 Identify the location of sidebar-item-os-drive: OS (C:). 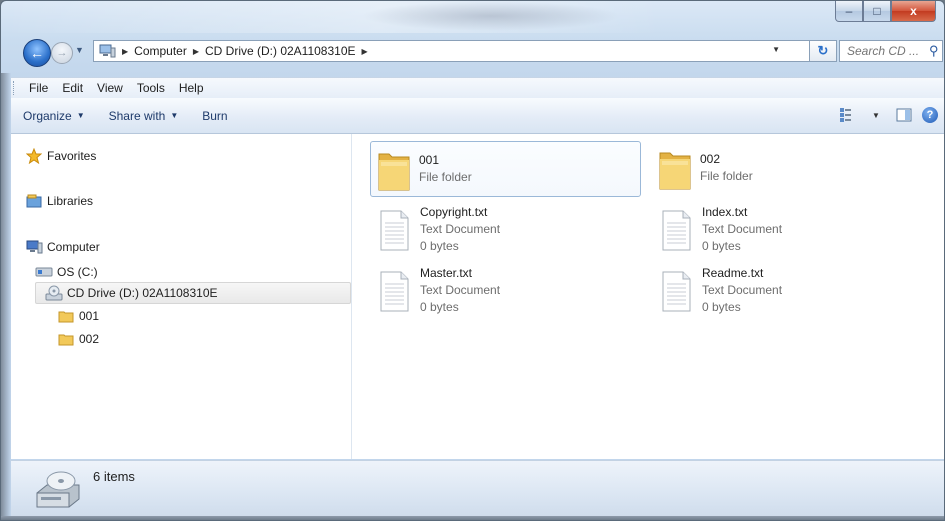
(66, 272).